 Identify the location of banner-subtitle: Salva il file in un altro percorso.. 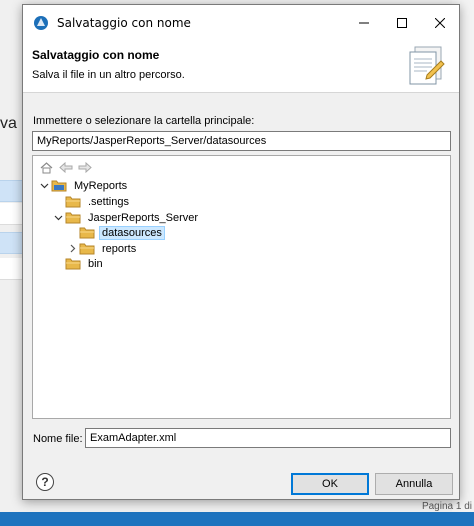
(108, 75).